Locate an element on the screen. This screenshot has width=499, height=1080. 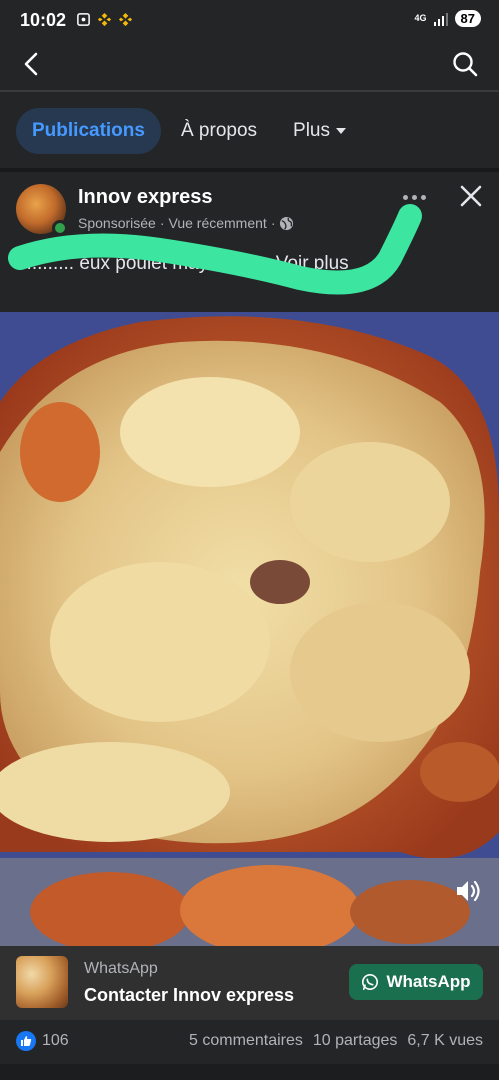
comment-count: 5 commentaires is located at coordinates (246, 1041).